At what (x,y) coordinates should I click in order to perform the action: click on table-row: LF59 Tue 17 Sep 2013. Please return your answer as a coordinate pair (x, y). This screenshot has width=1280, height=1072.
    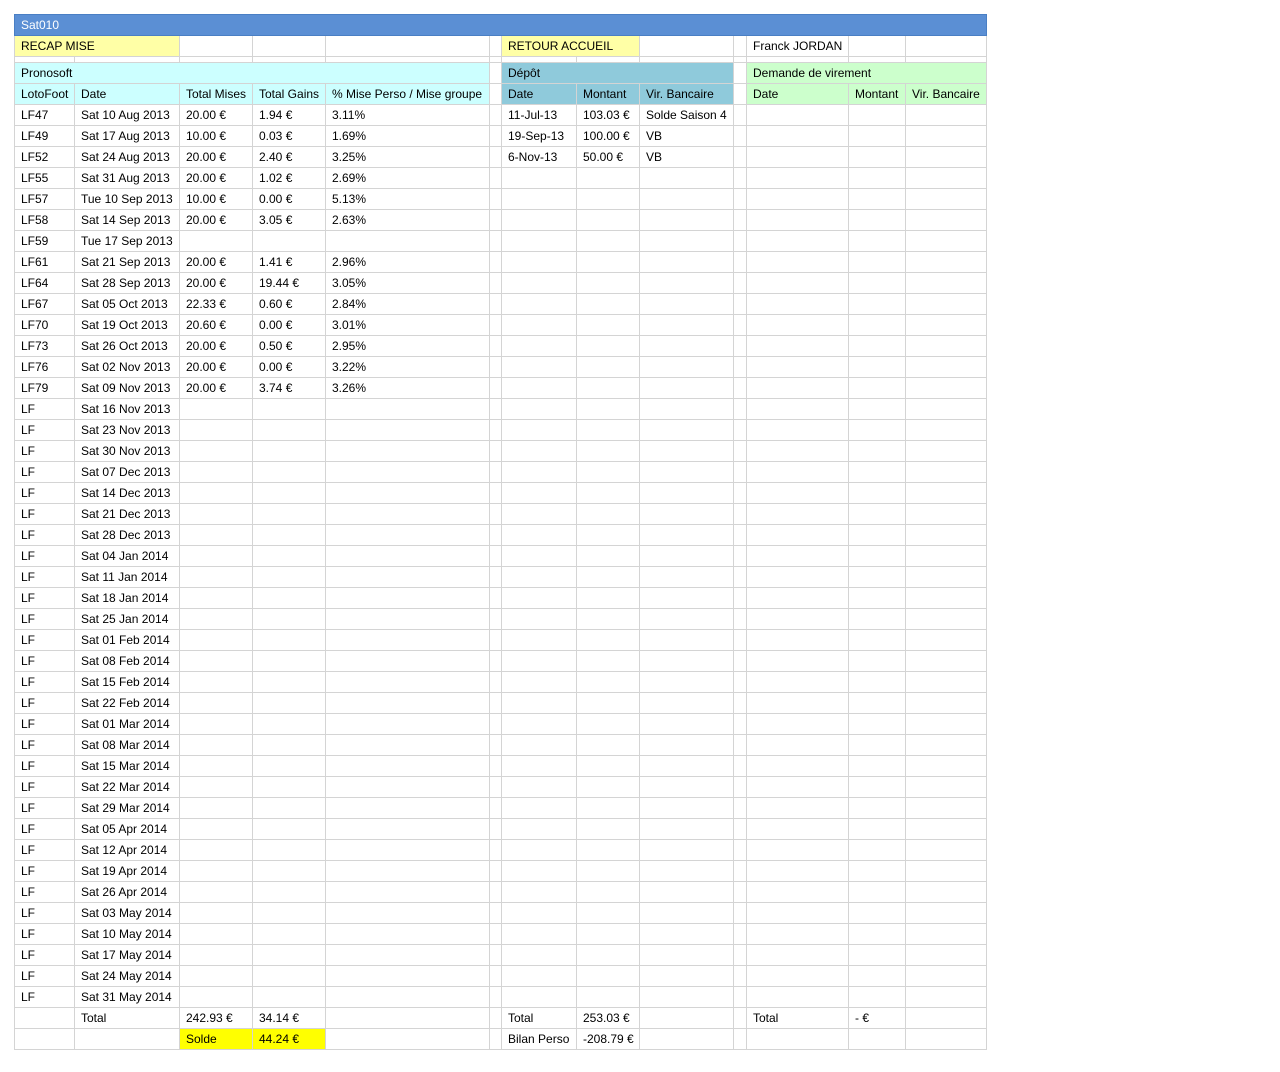
    Looking at the image, I should click on (500, 241).